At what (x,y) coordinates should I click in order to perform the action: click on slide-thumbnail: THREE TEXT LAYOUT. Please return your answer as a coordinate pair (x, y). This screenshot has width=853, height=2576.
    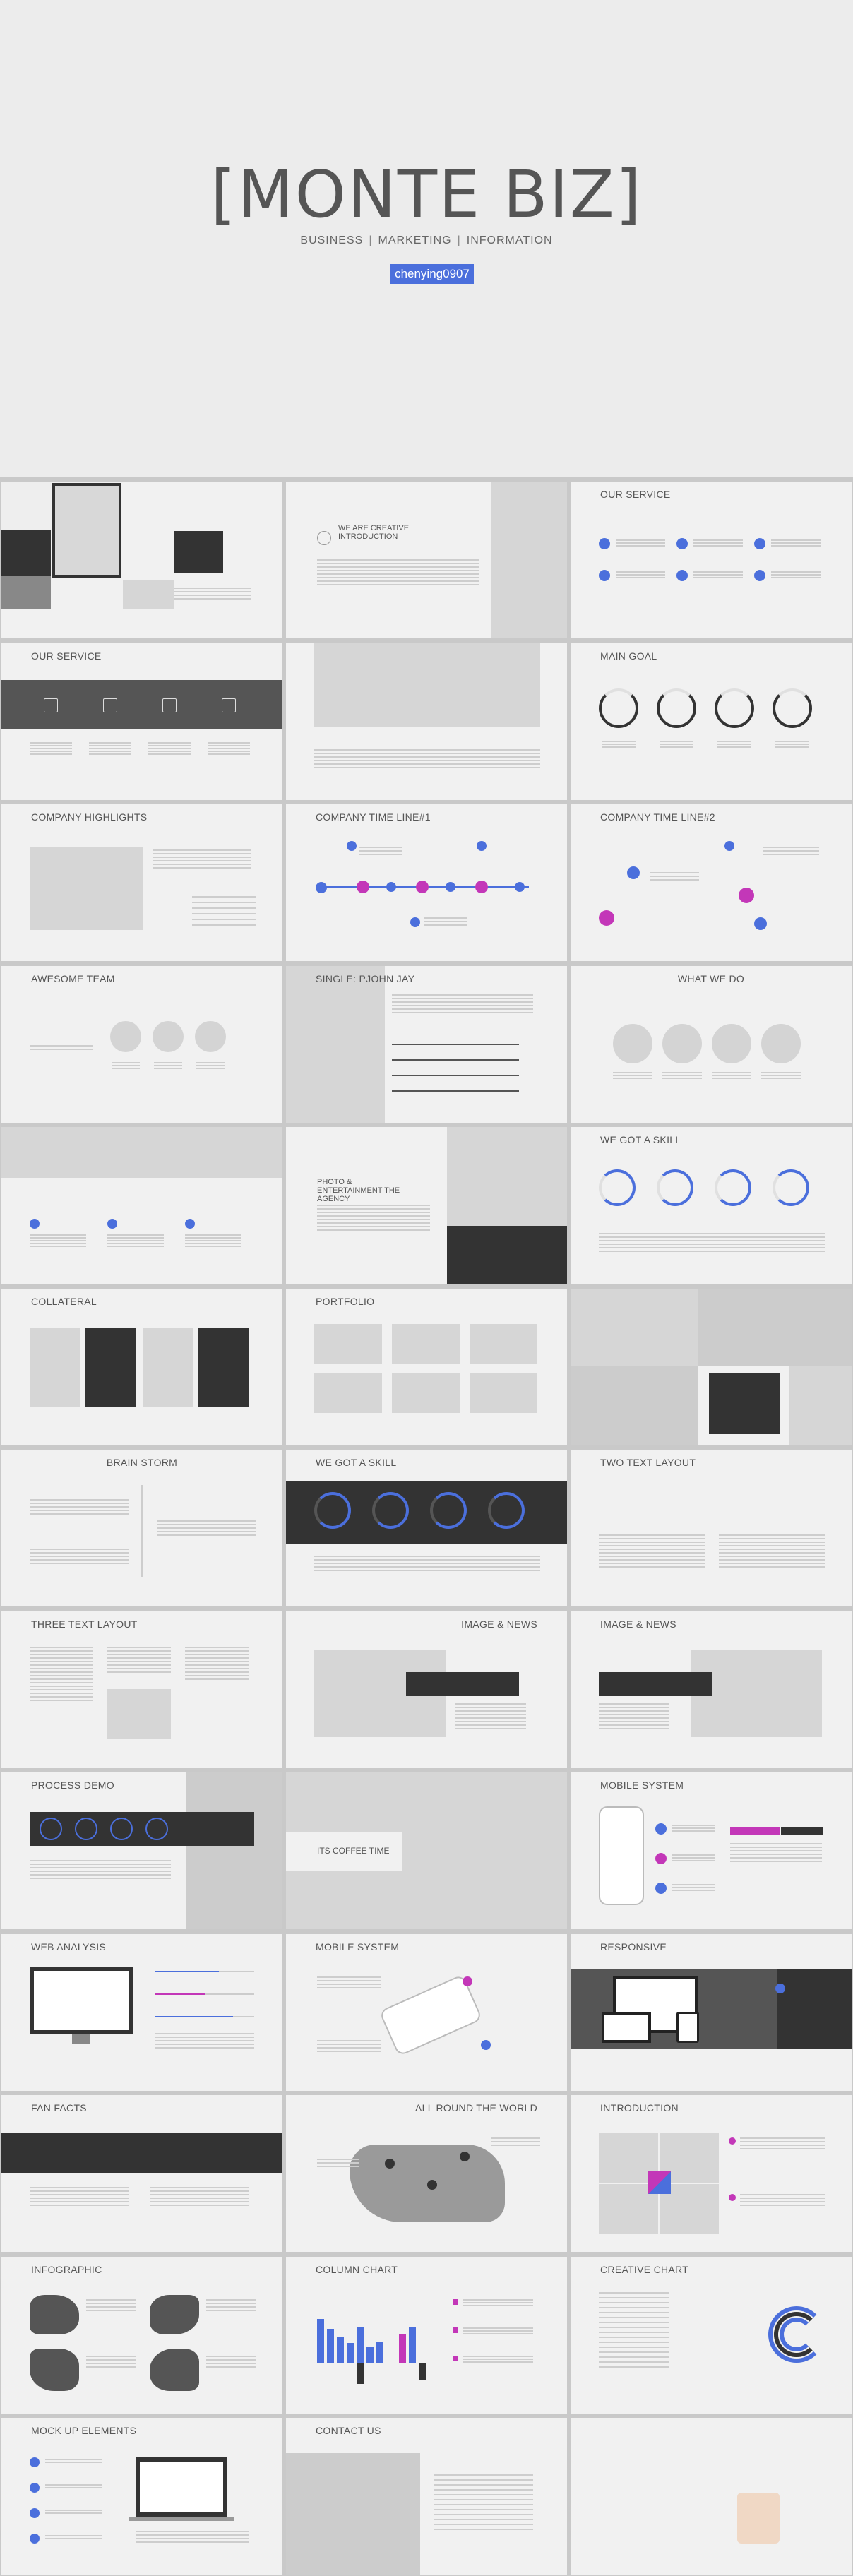
    Looking at the image, I should click on (141, 1689).